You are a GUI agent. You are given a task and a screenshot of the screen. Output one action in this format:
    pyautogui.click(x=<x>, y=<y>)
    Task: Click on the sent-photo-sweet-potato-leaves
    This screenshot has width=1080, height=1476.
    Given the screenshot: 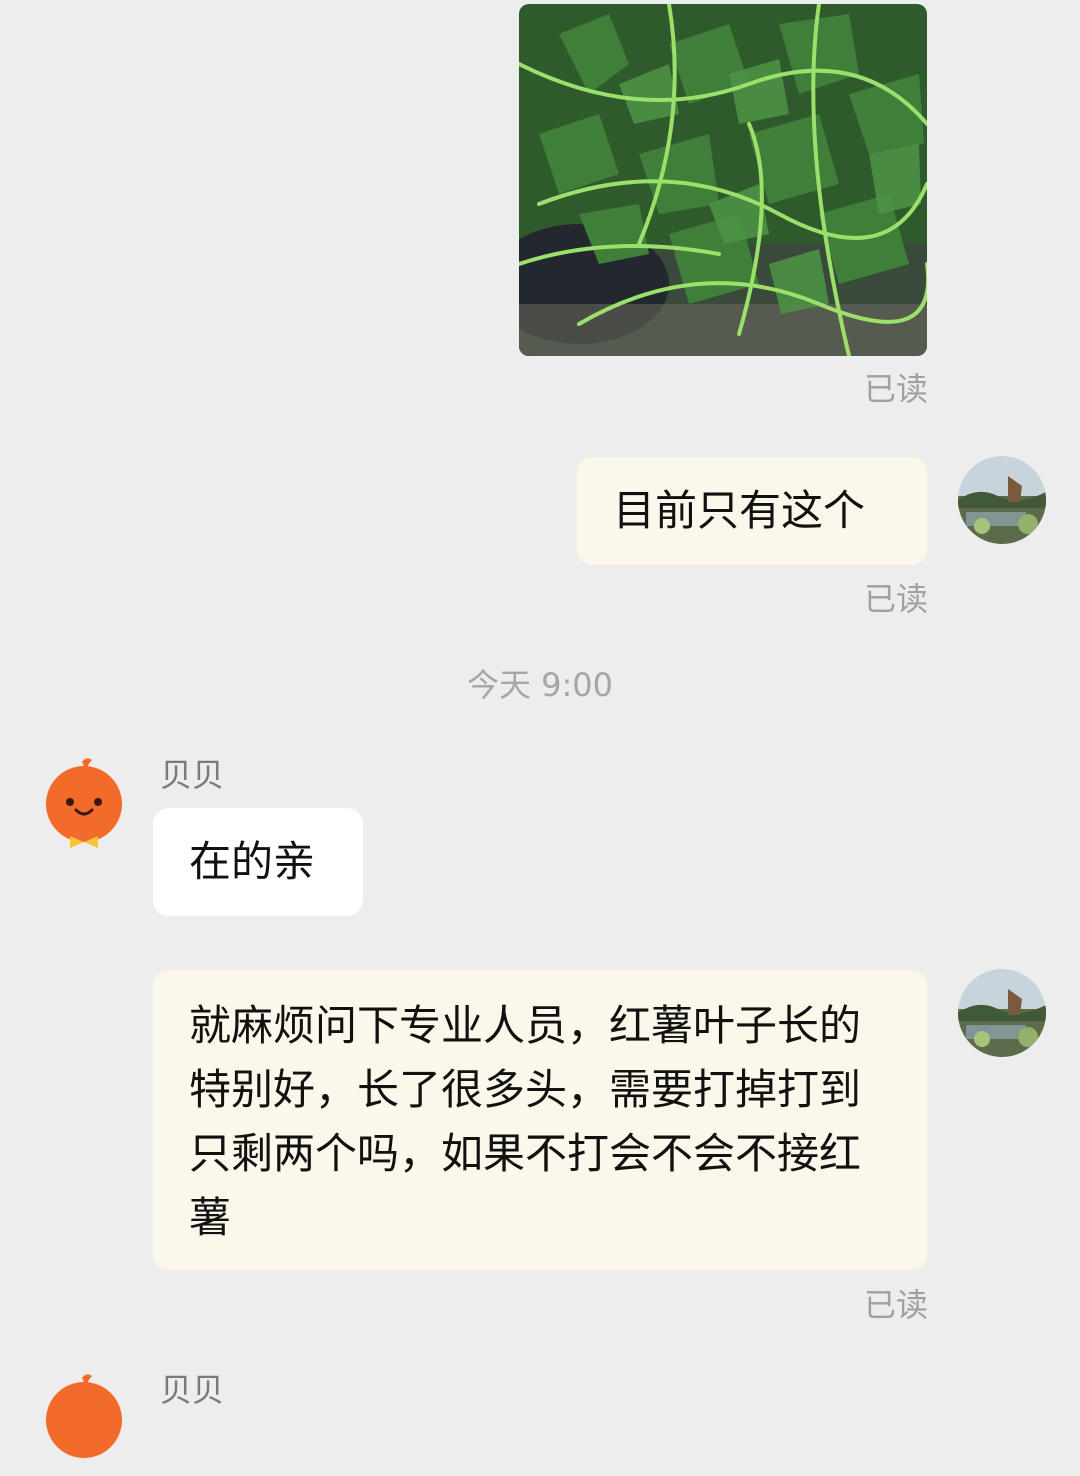 What is the action you would take?
    pyautogui.click(x=723, y=180)
    